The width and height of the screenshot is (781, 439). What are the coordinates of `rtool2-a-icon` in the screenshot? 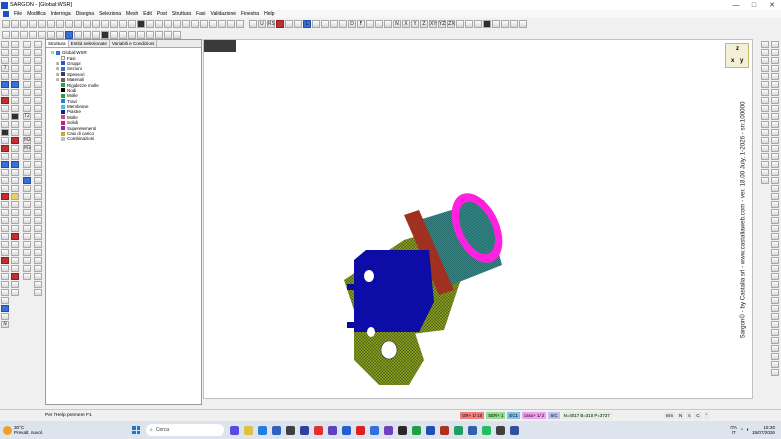 It's located at (775, 44).